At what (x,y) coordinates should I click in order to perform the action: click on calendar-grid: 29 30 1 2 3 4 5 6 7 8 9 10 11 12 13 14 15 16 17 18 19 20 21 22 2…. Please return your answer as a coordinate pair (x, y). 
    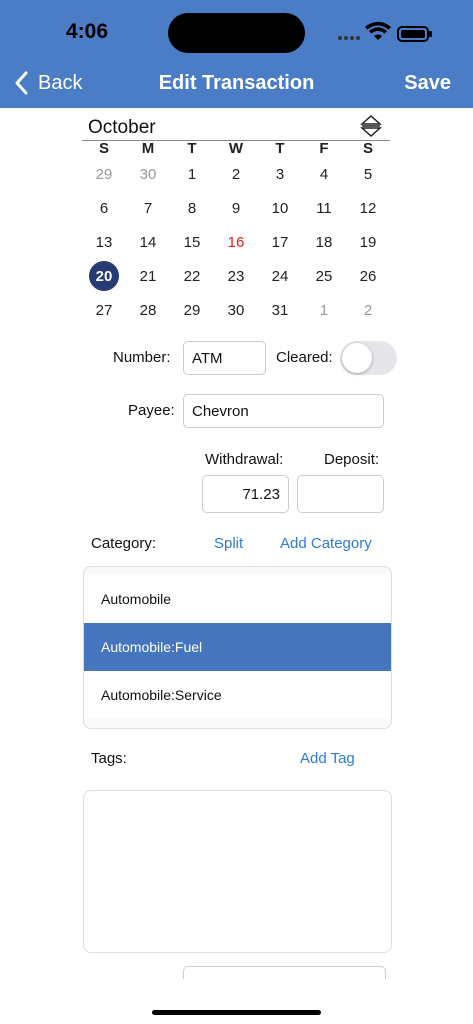
    Looking at the image, I should click on (236, 242).